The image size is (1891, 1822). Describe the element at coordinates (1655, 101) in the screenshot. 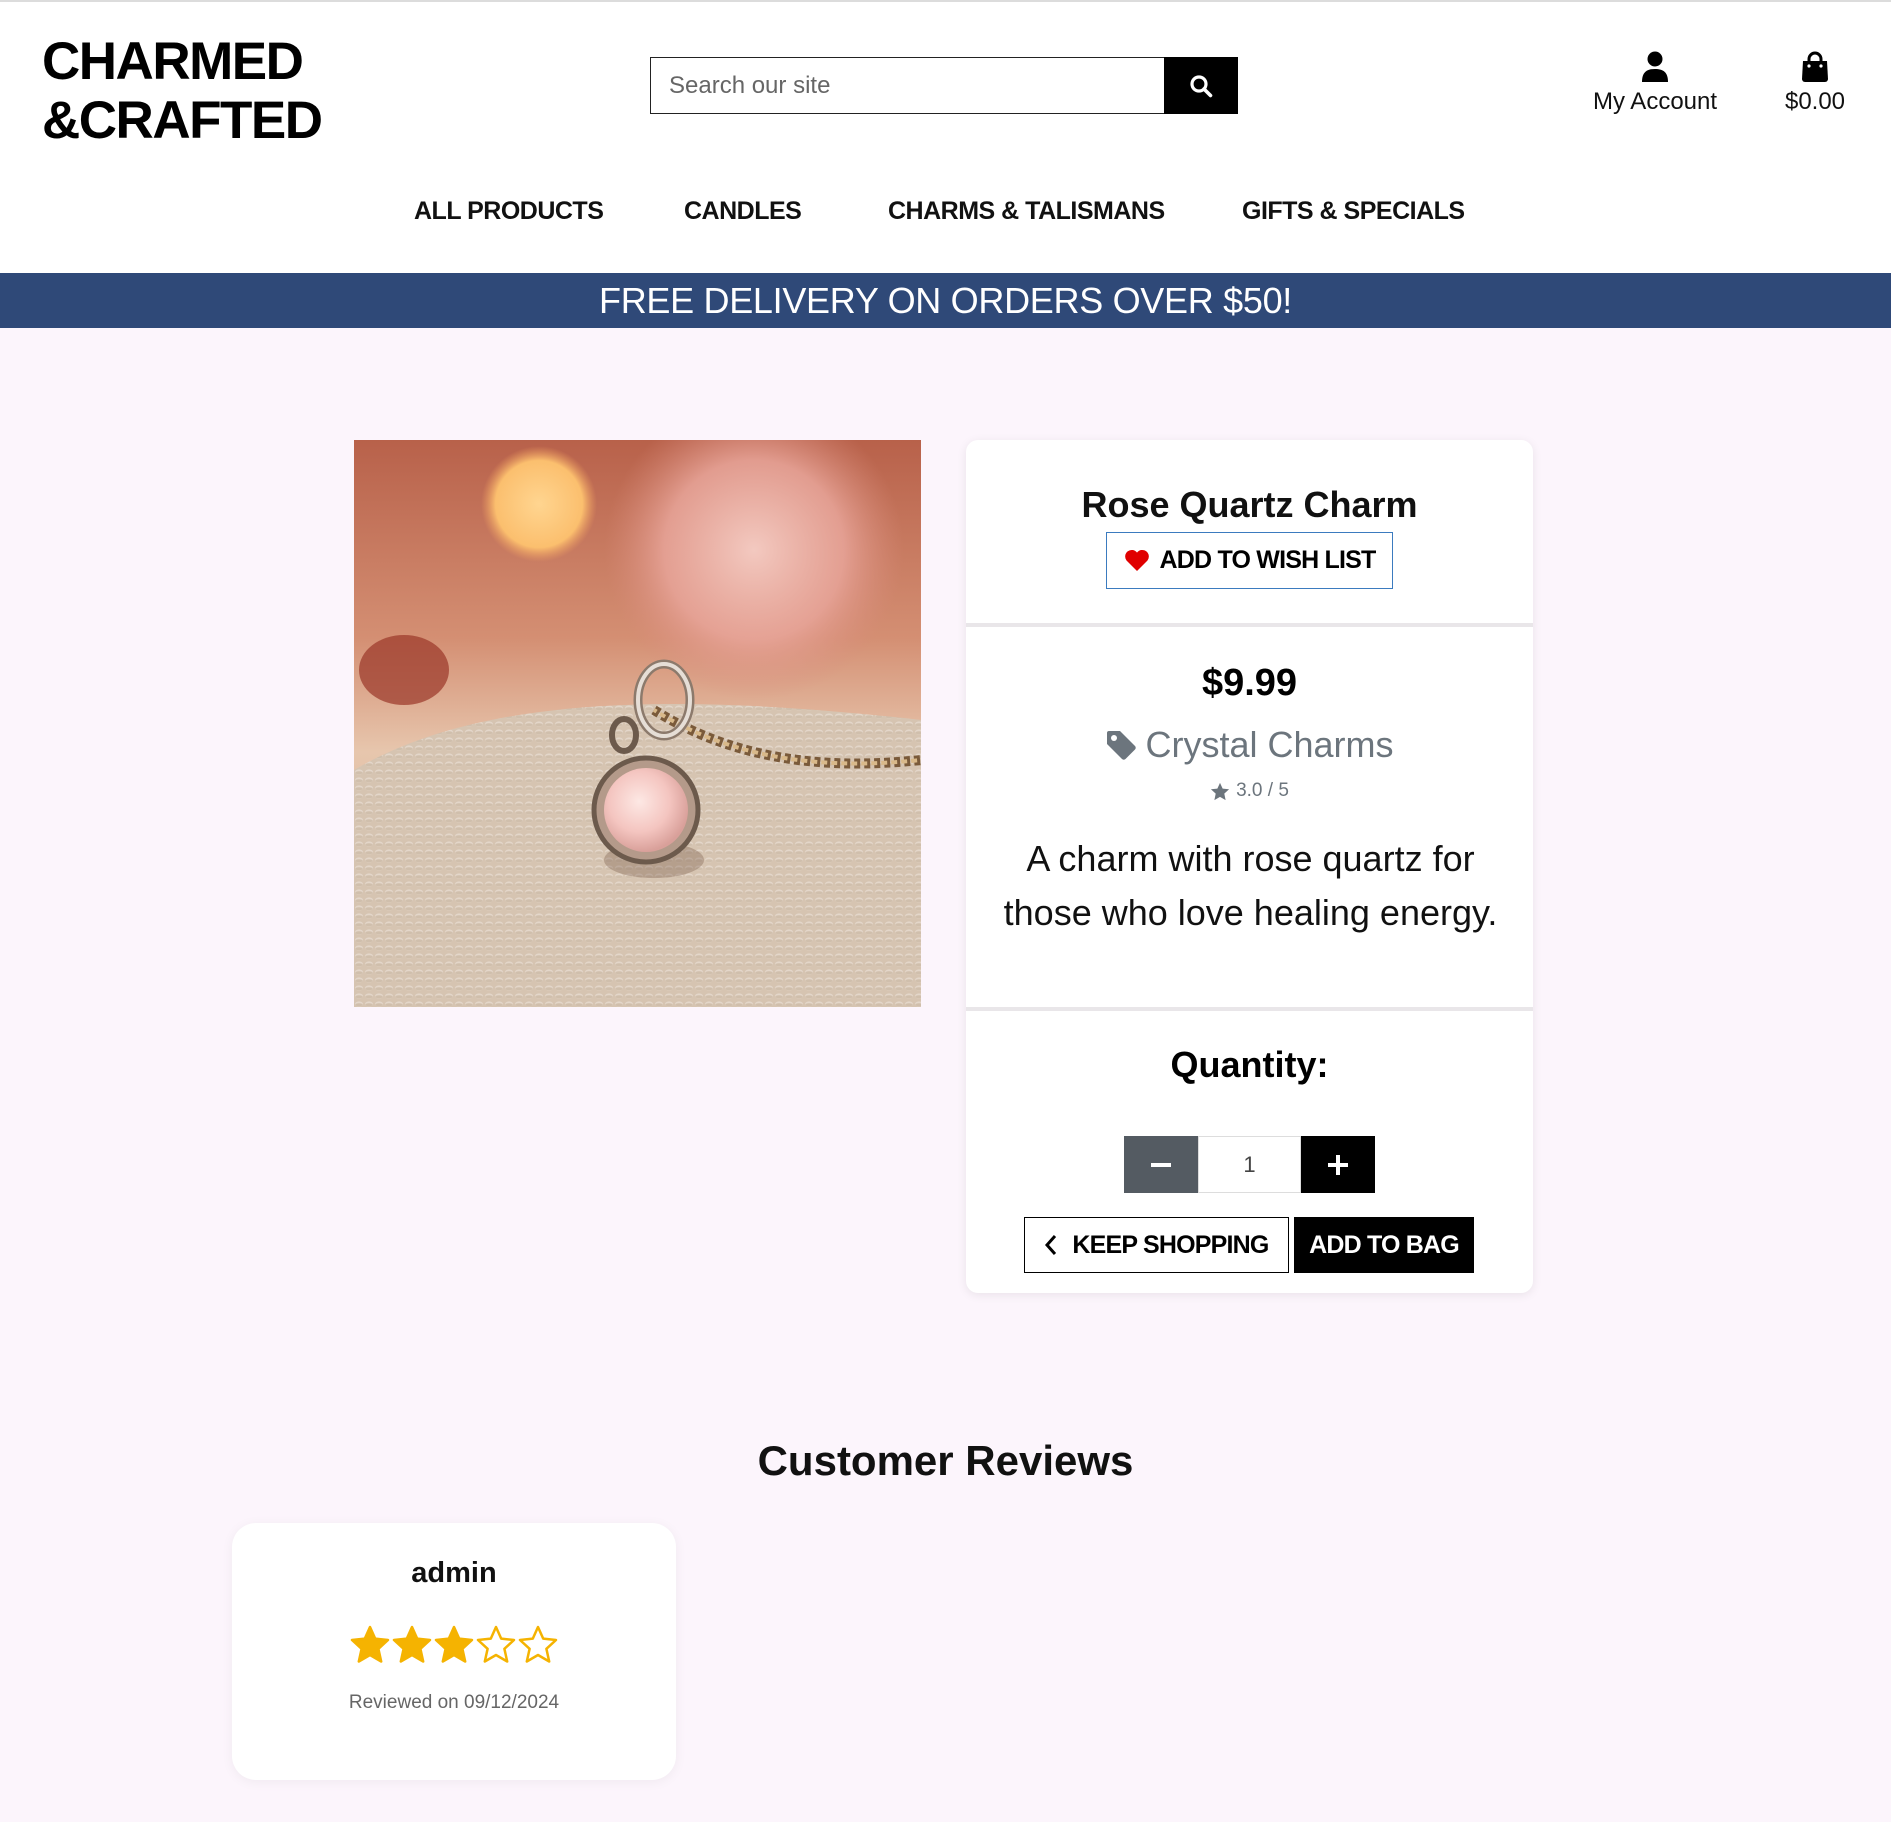

I see `my-account-label: My Account` at that location.